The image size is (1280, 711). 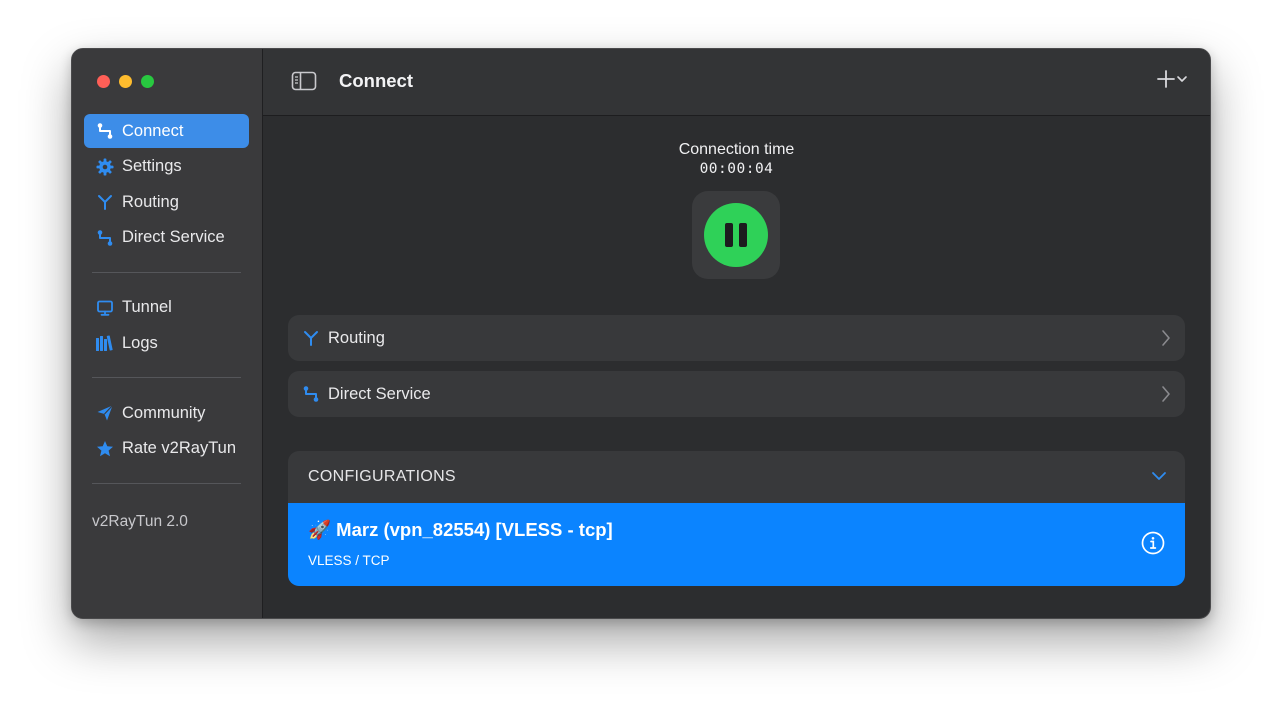 I want to click on sidebar-nav: Connect Settings Routing Direct Service, so click(x=166, y=308).